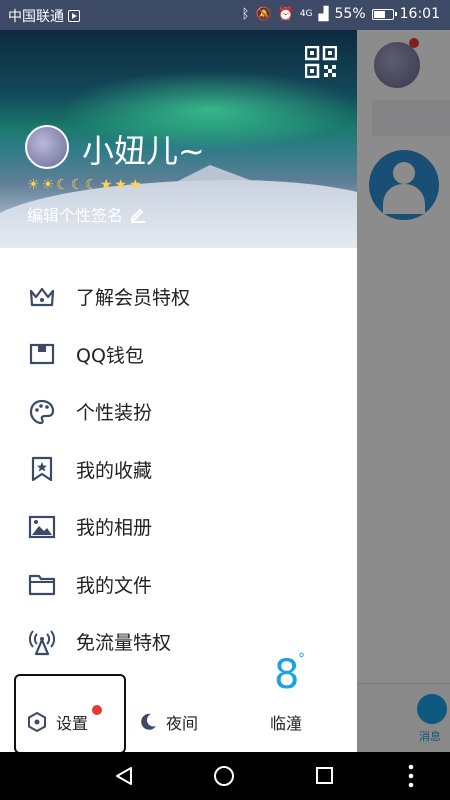 This screenshot has height=800, width=450. I want to click on menu-item-label: 个性装扮, so click(114, 413).